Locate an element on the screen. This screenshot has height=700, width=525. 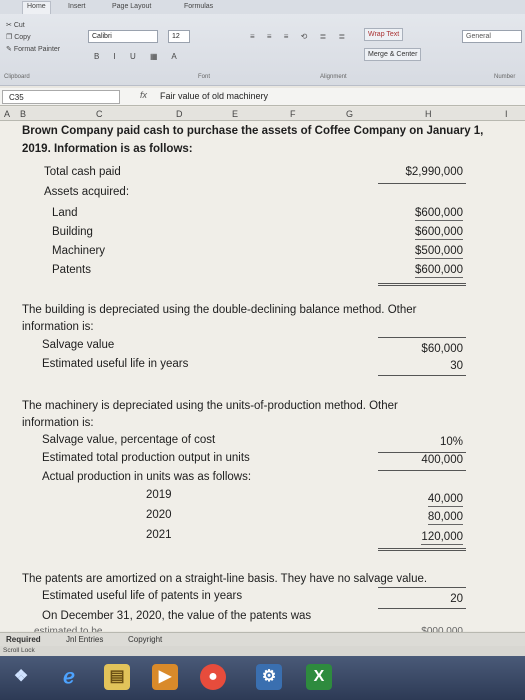
column-header: F is located at coordinates (293, 114).